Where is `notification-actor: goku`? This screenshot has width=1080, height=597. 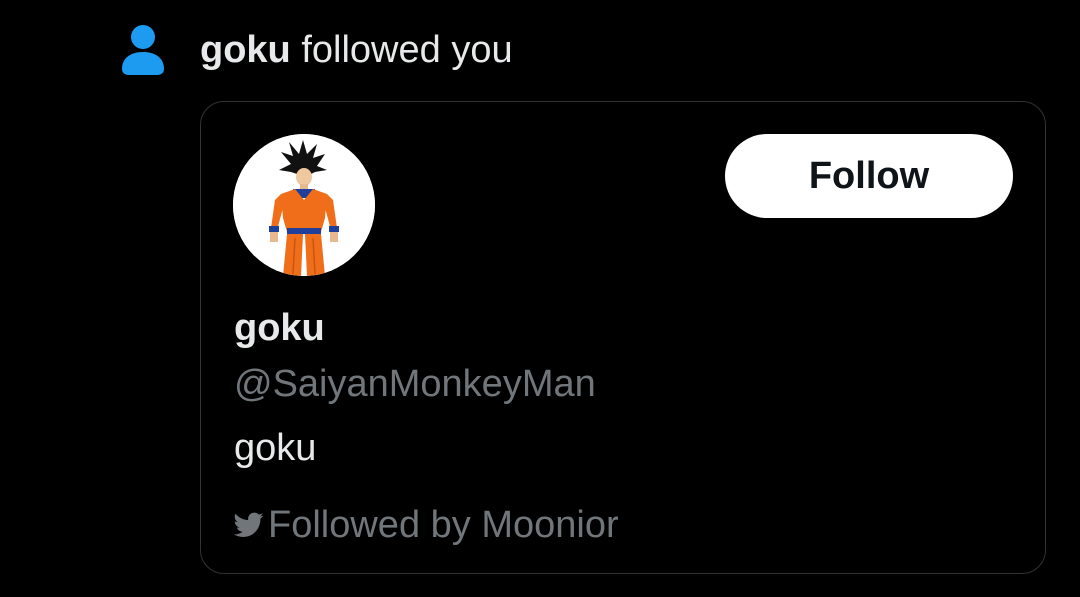
notification-actor: goku is located at coordinates (245, 50).